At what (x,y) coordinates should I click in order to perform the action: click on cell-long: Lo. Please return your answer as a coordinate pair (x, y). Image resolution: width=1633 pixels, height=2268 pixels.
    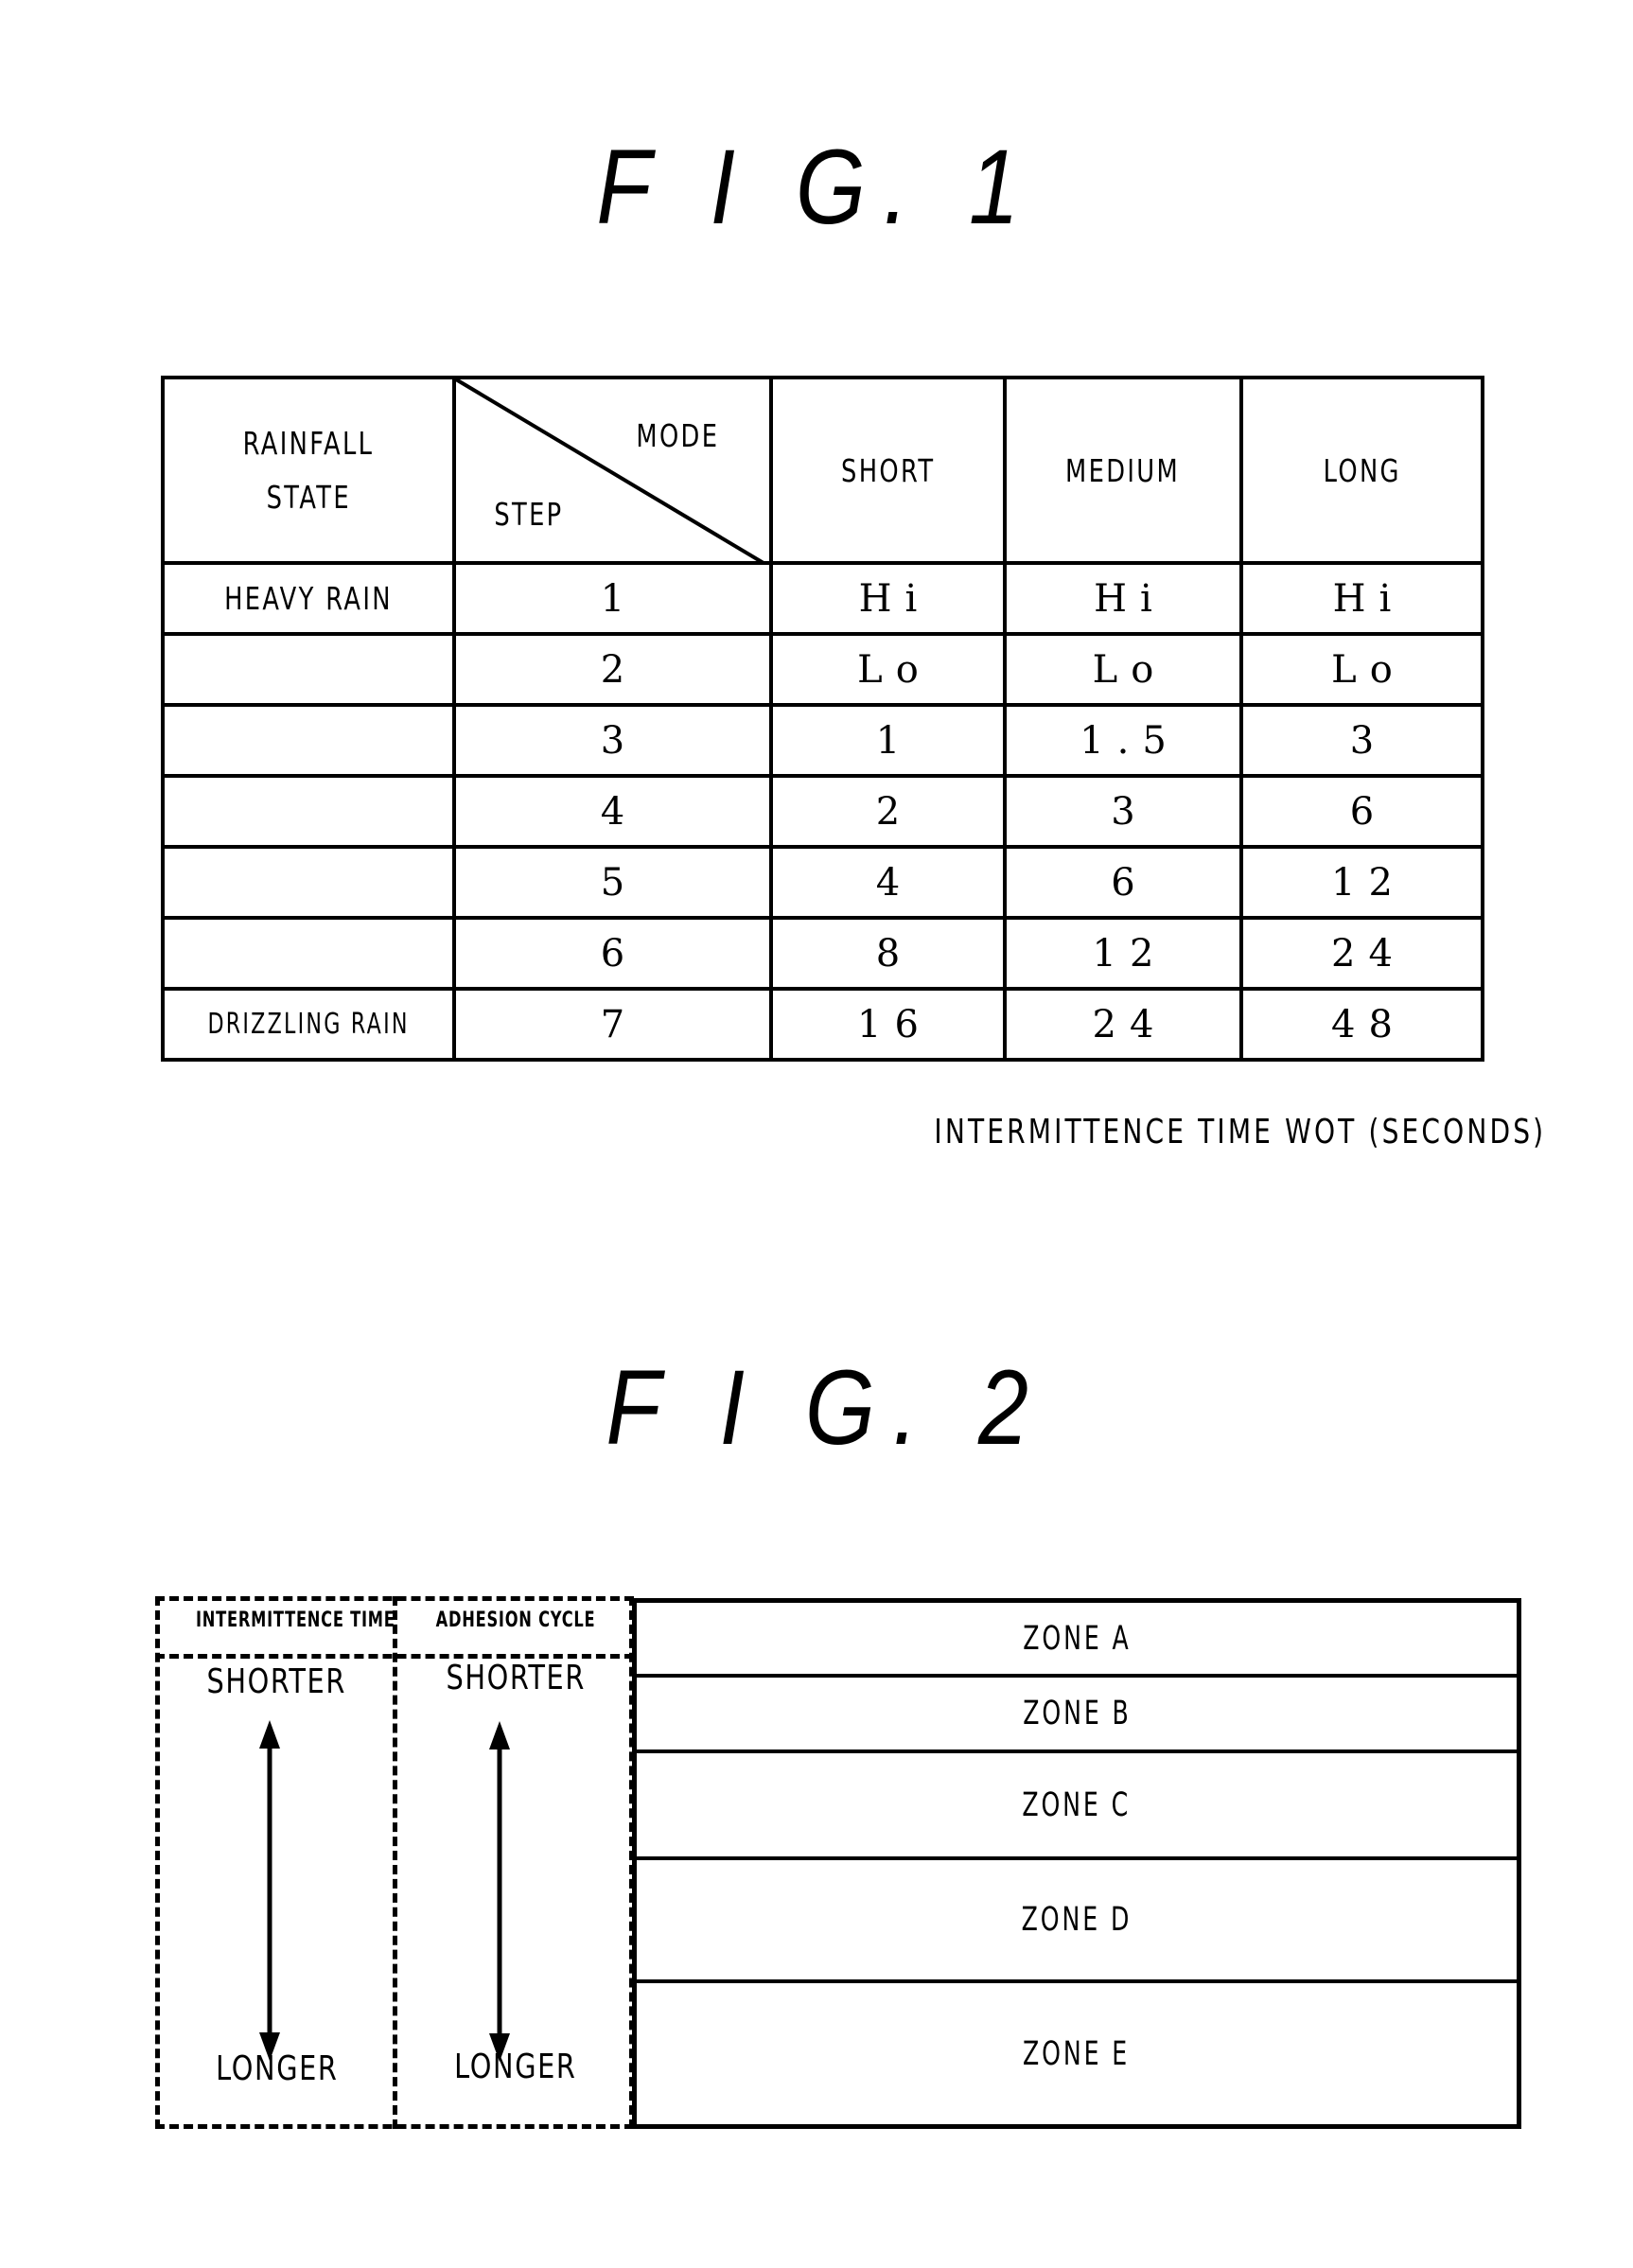
    Looking at the image, I should click on (1362, 669).